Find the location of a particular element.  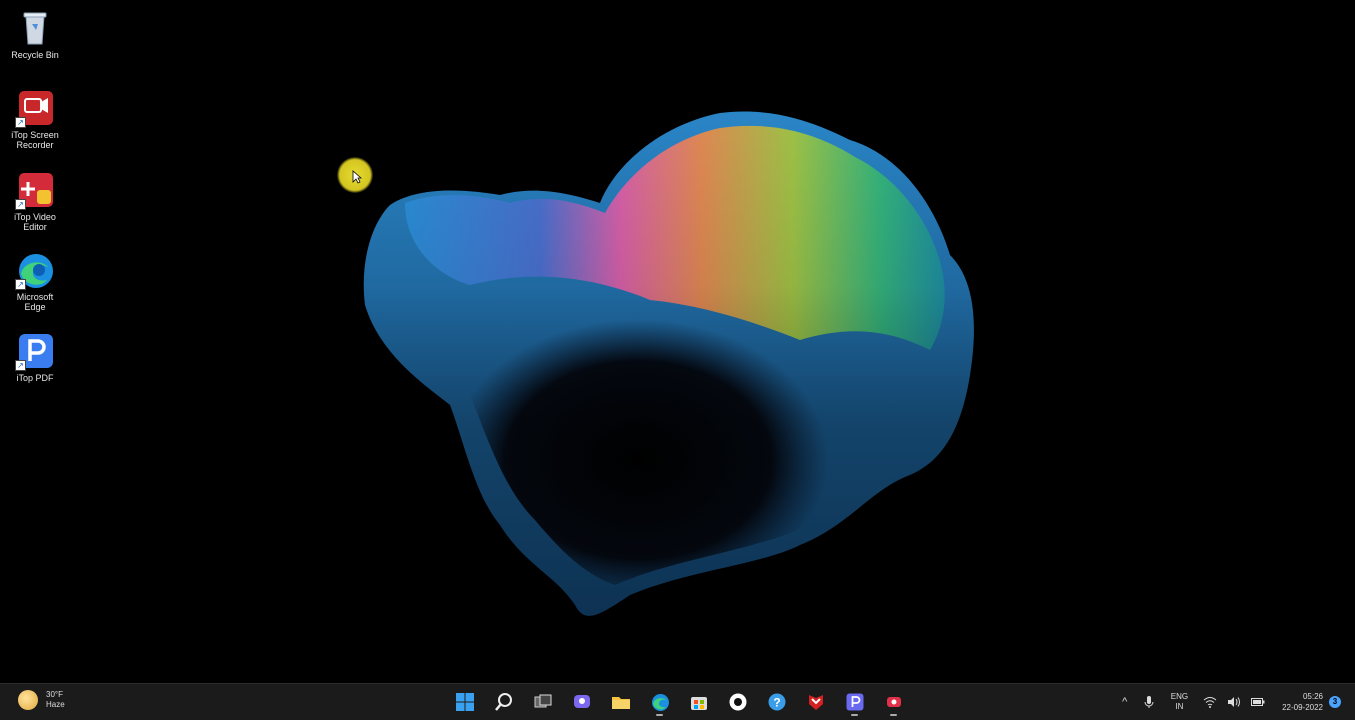

file-explorer-icon is located at coordinates (620, 703).